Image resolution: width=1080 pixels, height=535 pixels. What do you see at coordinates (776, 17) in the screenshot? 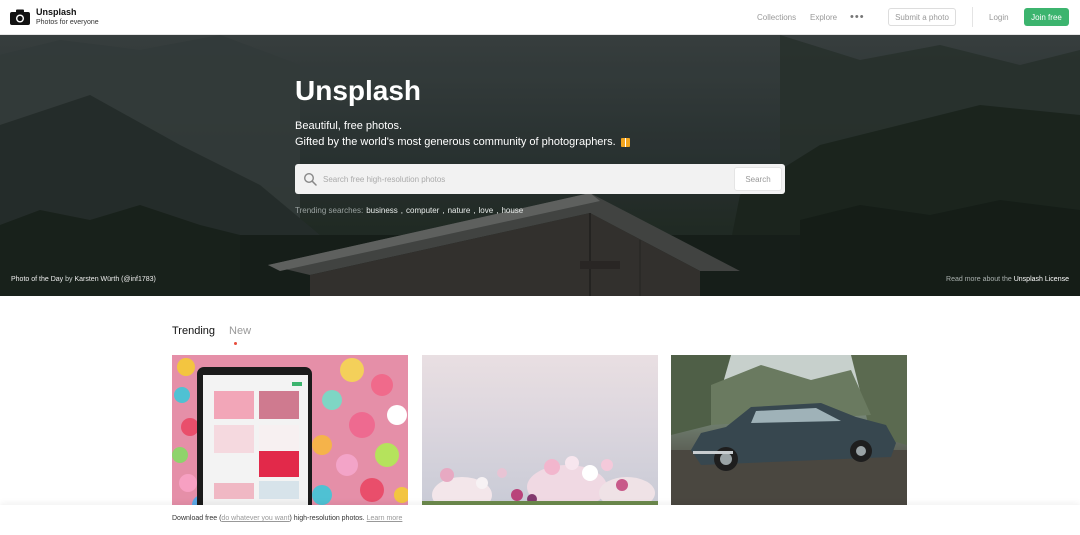
I see `nav-collections: Collections` at bounding box center [776, 17].